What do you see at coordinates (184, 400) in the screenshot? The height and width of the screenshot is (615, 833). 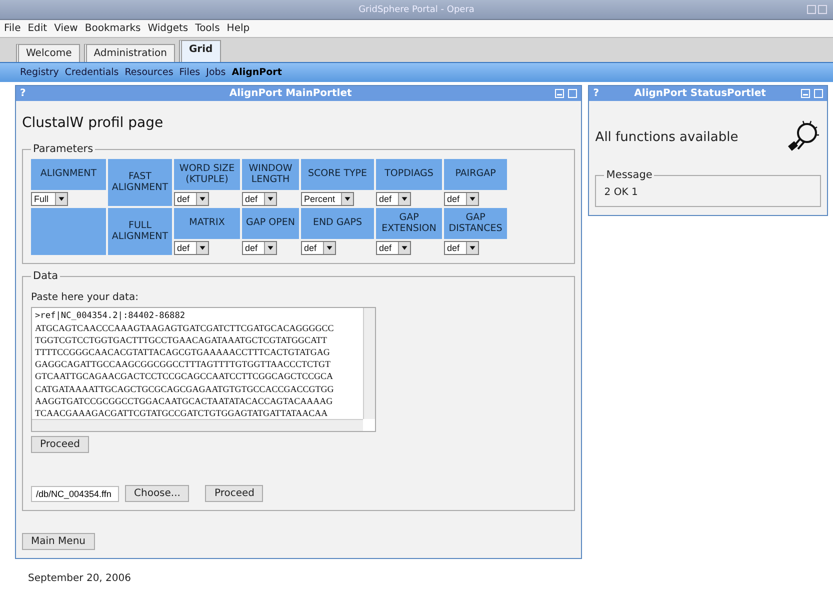 I see `sequence-line: AAGGTGATCCGCGGCCTGGACAATGCACTAATATACACCAGTACAAAAG` at bounding box center [184, 400].